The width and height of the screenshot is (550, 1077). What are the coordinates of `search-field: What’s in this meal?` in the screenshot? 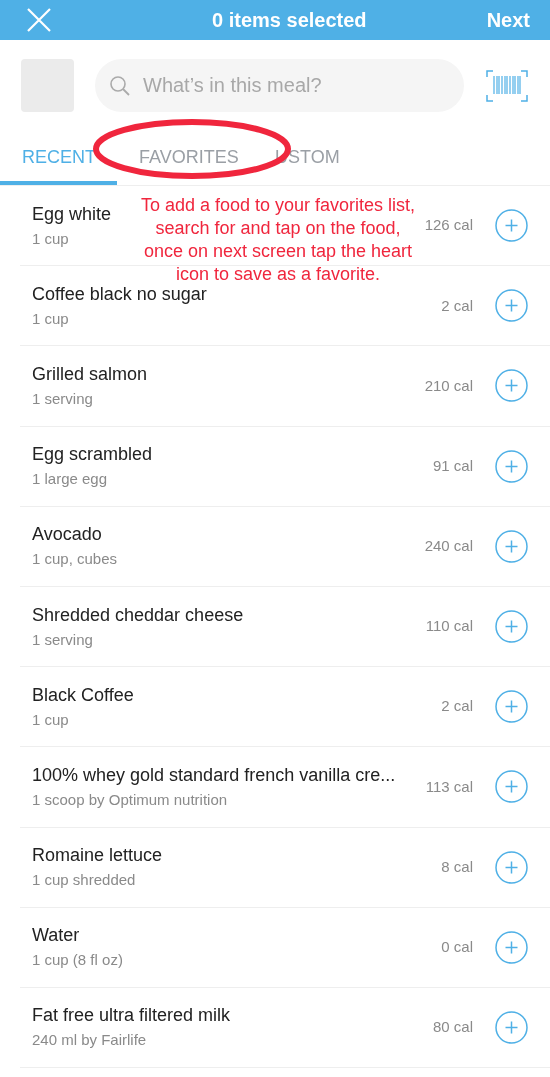 It's located at (279, 85).